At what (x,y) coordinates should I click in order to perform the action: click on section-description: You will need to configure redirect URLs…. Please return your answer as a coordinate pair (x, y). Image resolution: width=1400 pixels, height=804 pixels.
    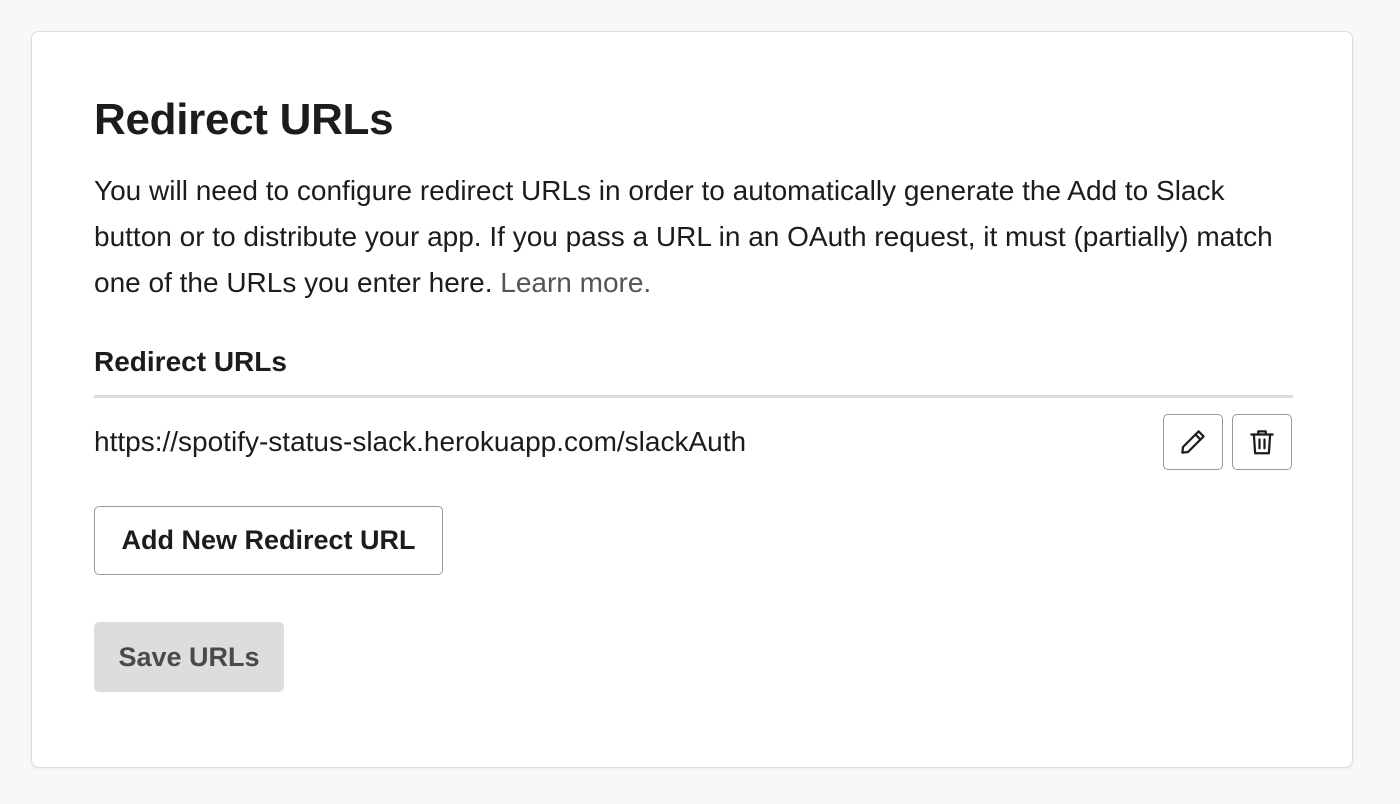
    Looking at the image, I should click on (684, 237).